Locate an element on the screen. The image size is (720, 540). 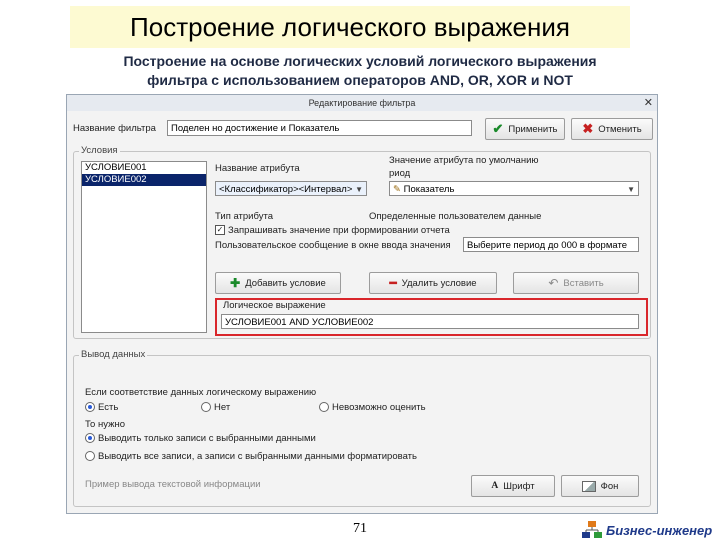
default-value: Показатель is located at coordinates (429, 189).